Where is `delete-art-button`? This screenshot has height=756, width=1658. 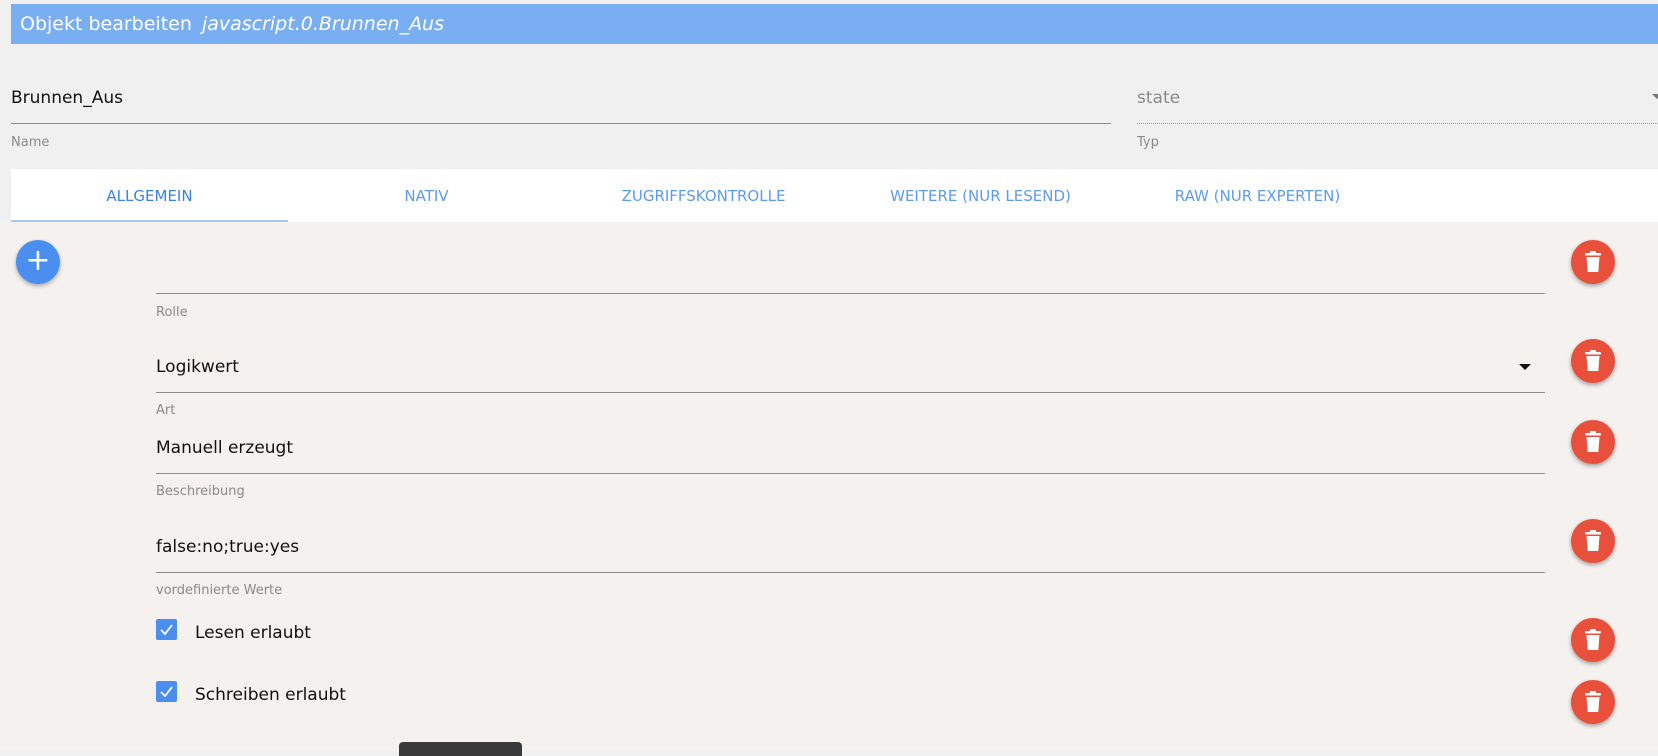
delete-art-button is located at coordinates (1593, 361).